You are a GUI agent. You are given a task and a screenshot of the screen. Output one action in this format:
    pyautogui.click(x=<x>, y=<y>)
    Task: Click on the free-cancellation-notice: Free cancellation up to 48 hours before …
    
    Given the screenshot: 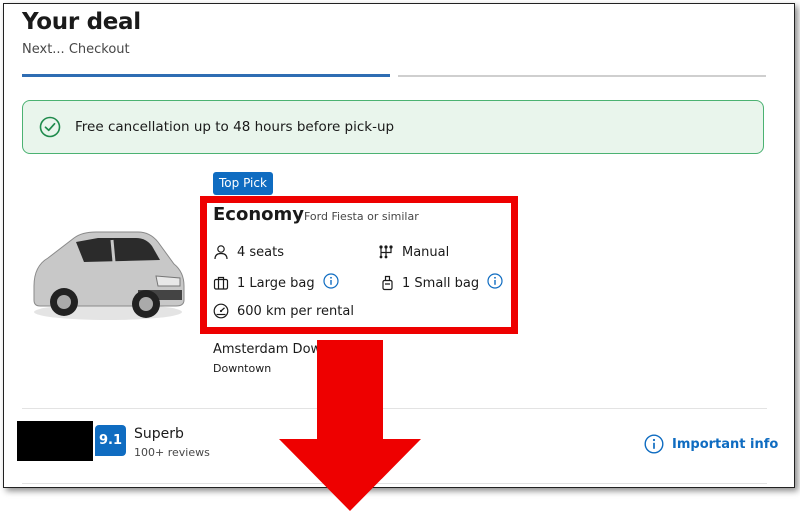 What is the action you would take?
    pyautogui.click(x=393, y=127)
    